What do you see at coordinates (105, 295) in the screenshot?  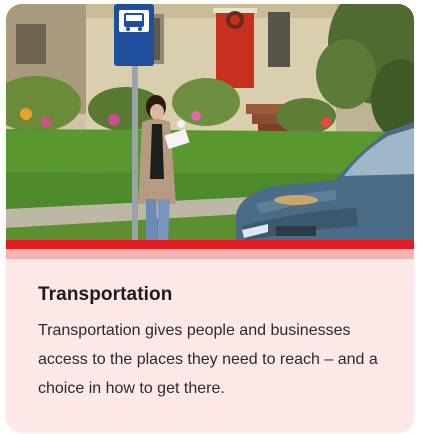 I see `card-title: Transportation` at bounding box center [105, 295].